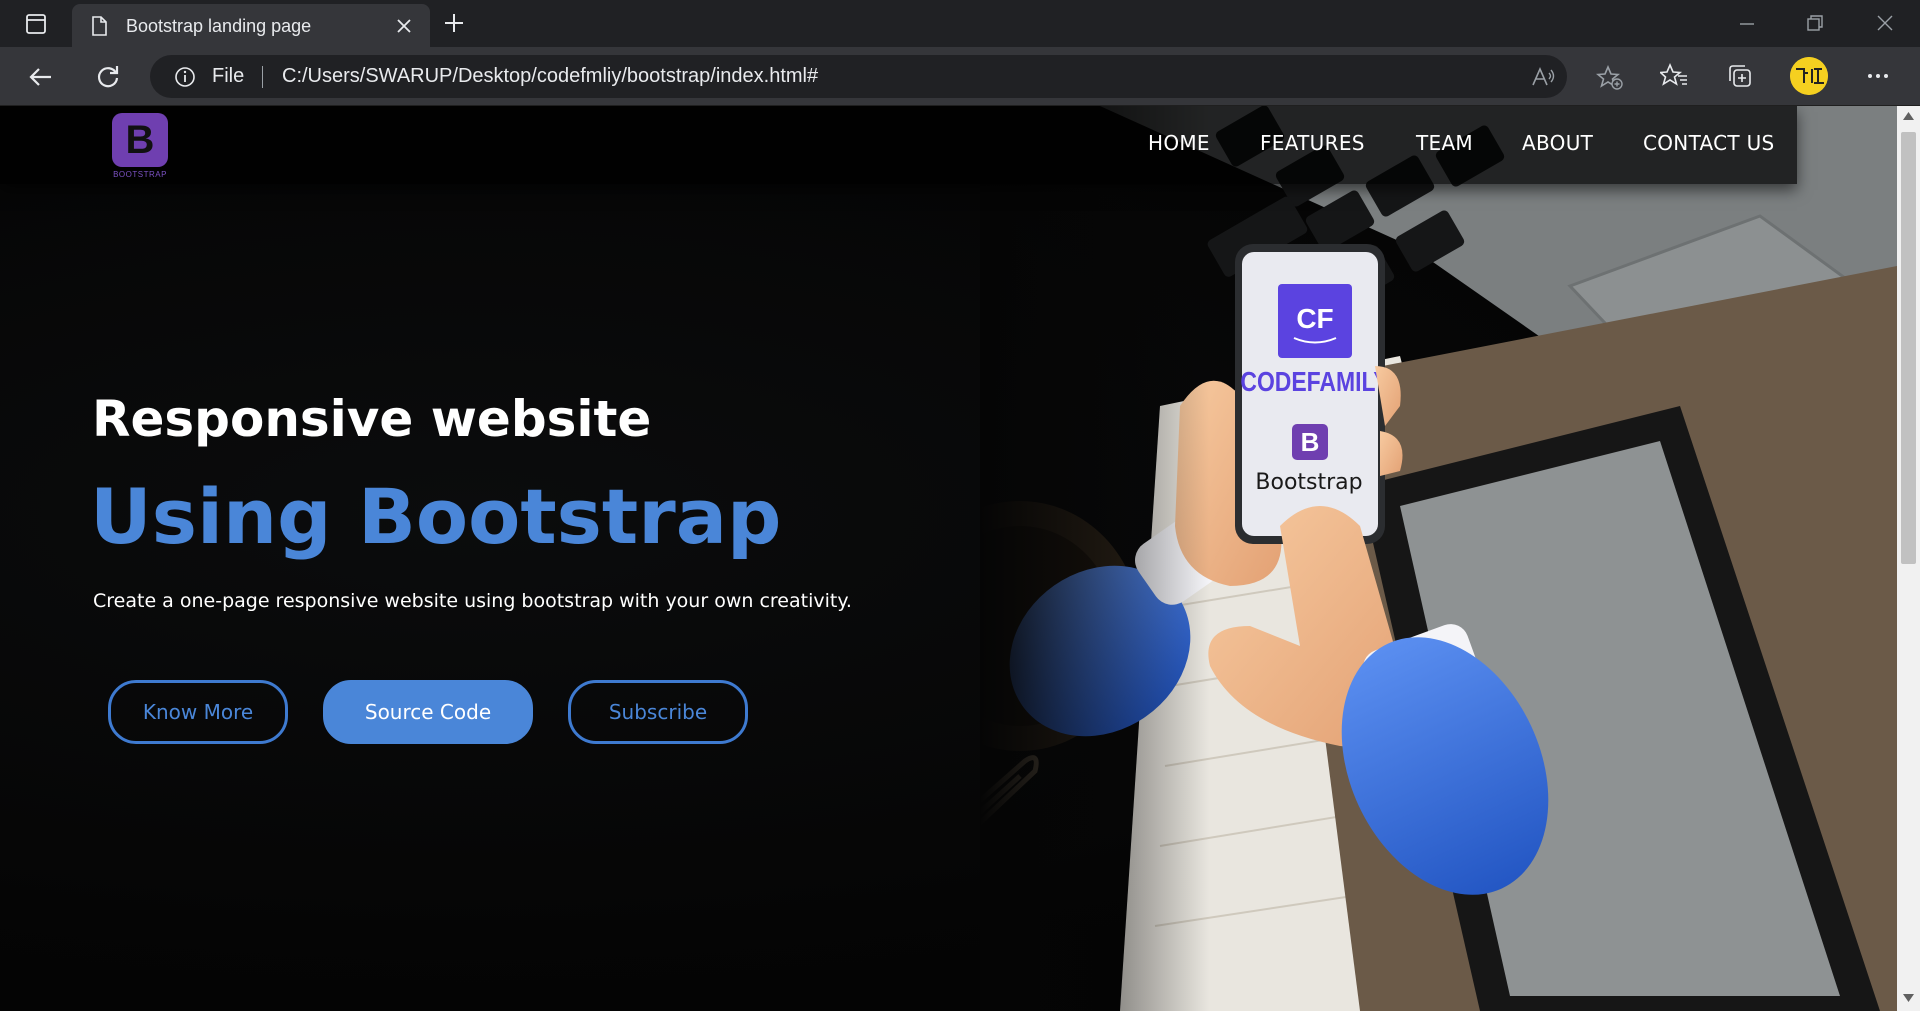  I want to click on know-more-button: Know More, so click(198, 712).